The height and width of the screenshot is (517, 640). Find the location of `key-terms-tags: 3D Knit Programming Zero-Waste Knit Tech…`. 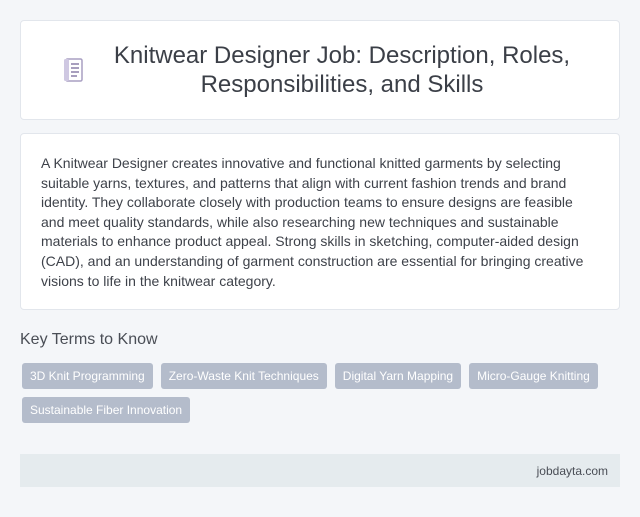

key-terms-tags: 3D Knit Programming Zero-Waste Knit Tech… is located at coordinates (322, 393).